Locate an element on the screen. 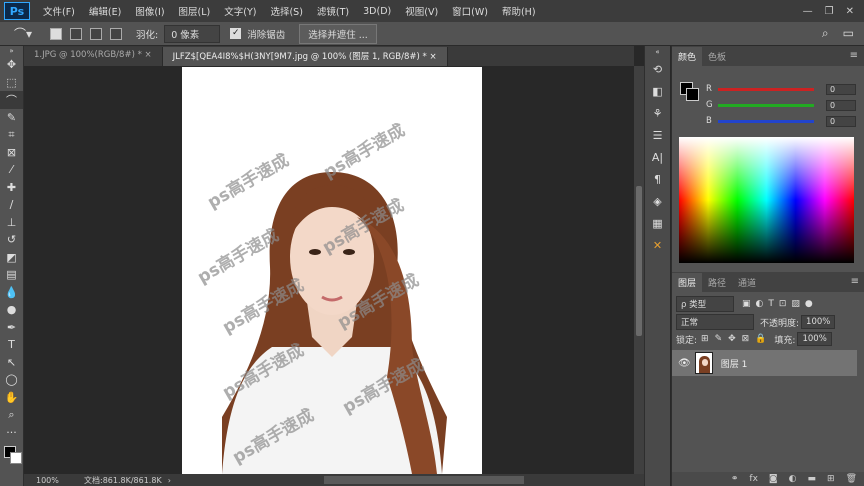 The height and width of the screenshot is (486, 864). gradient-tool-icon: ▤ is located at coordinates (11, 275).